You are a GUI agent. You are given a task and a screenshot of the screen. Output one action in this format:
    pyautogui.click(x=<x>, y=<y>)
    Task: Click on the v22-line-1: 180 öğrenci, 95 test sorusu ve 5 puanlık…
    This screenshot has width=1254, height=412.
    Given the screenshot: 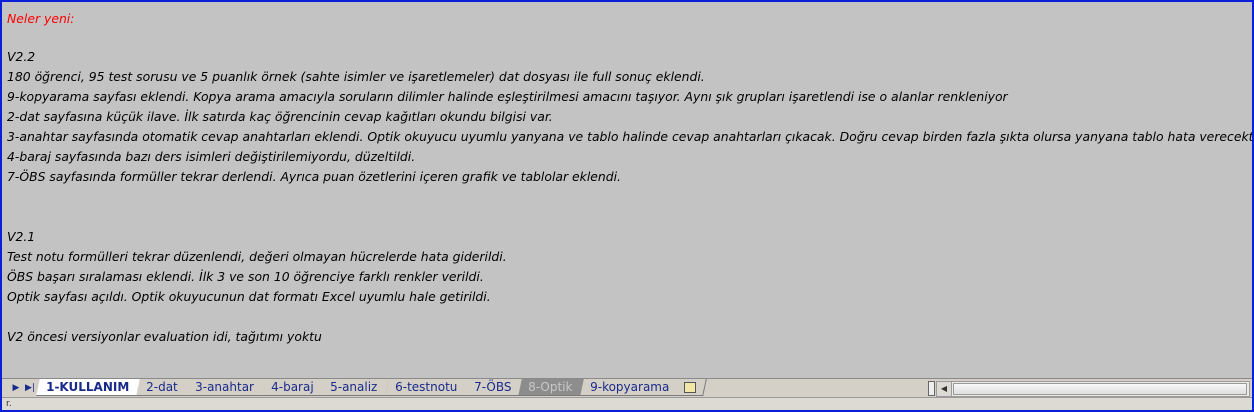 What is the action you would take?
    pyautogui.click(x=356, y=76)
    